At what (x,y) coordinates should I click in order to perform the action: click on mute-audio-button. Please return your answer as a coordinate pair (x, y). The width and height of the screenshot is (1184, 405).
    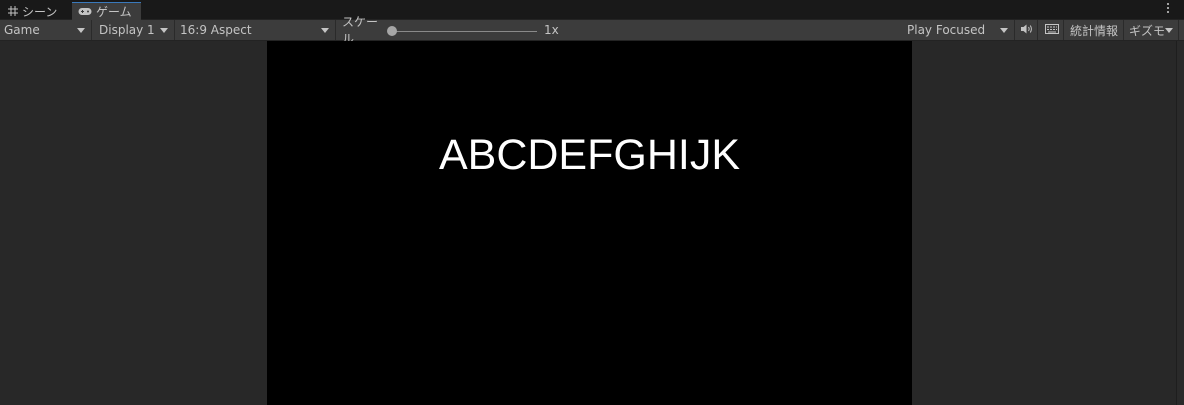
    Looking at the image, I should click on (1027, 30).